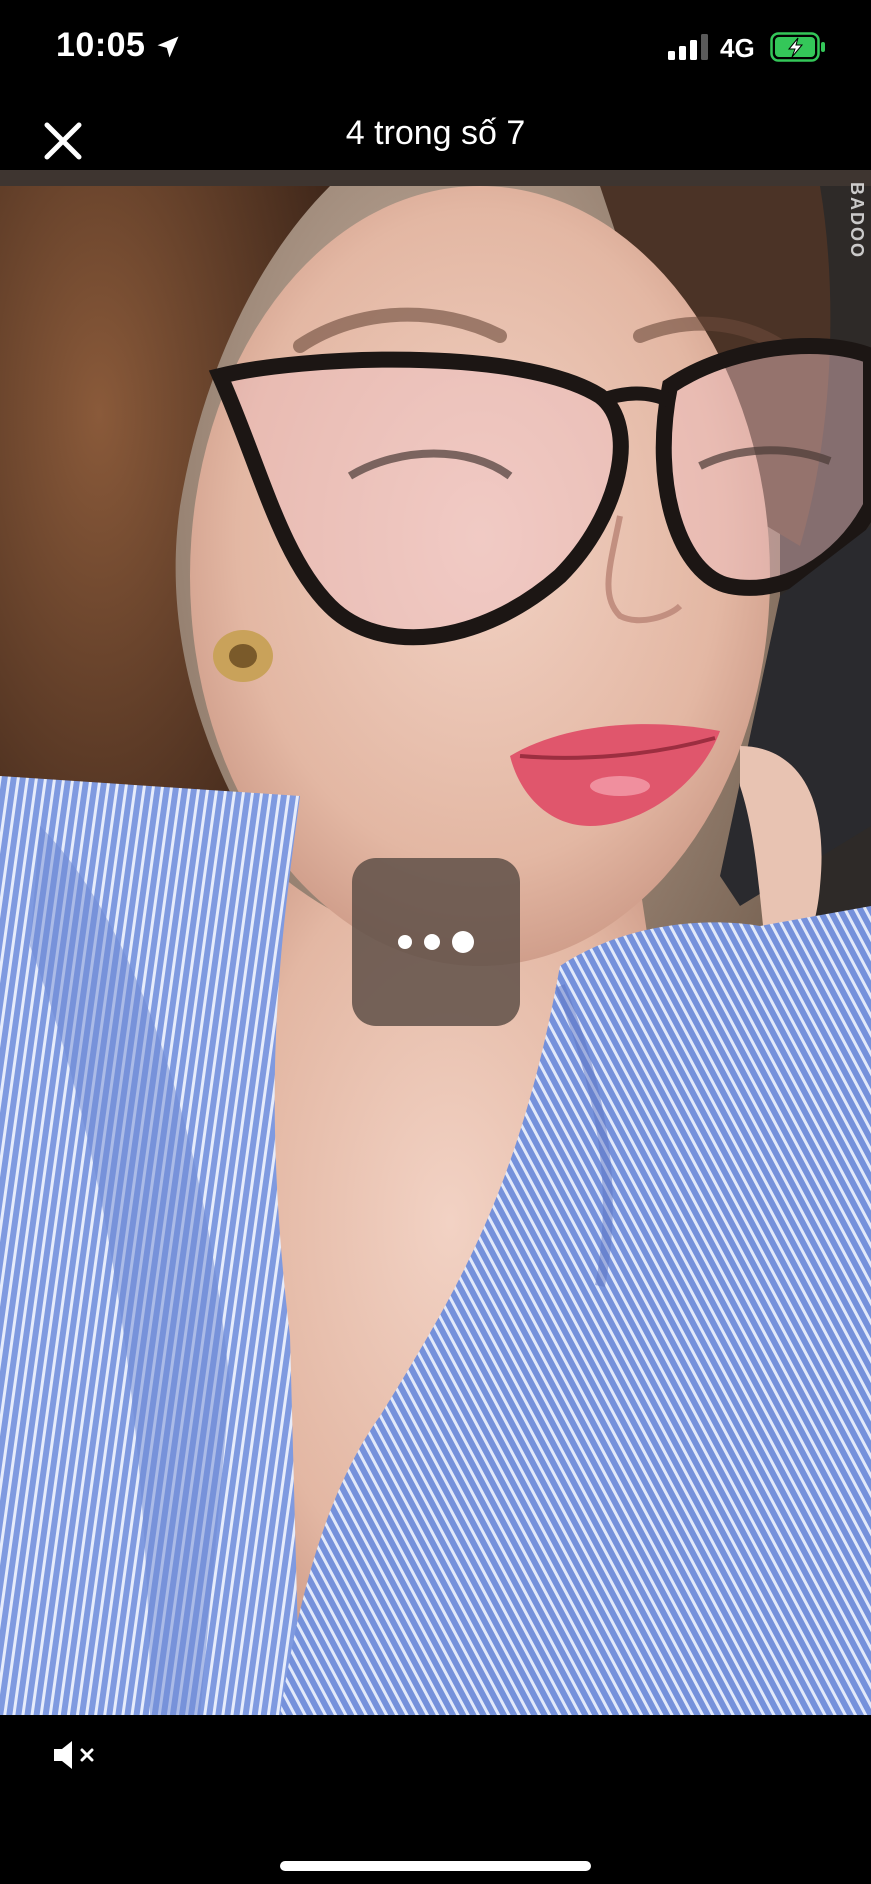 The width and height of the screenshot is (871, 1884). Describe the element at coordinates (435, 178) in the screenshot. I see `media-top-strip` at that location.